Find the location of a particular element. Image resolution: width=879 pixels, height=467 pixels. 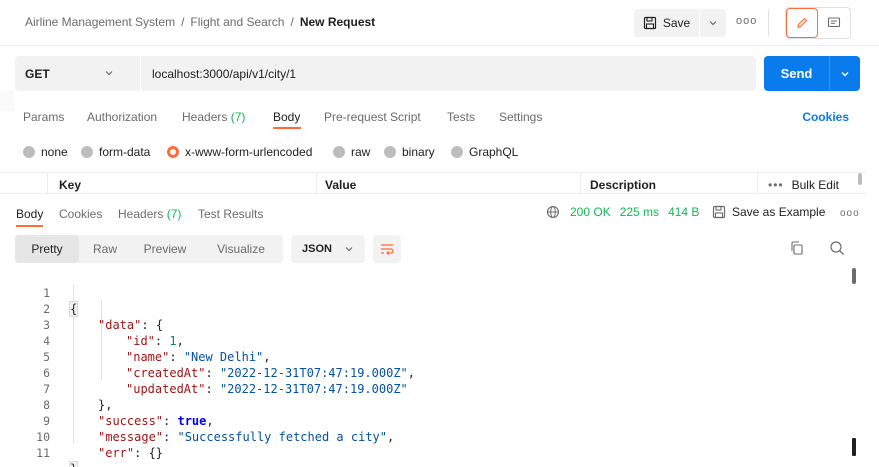

radio-label: raw is located at coordinates (361, 152).